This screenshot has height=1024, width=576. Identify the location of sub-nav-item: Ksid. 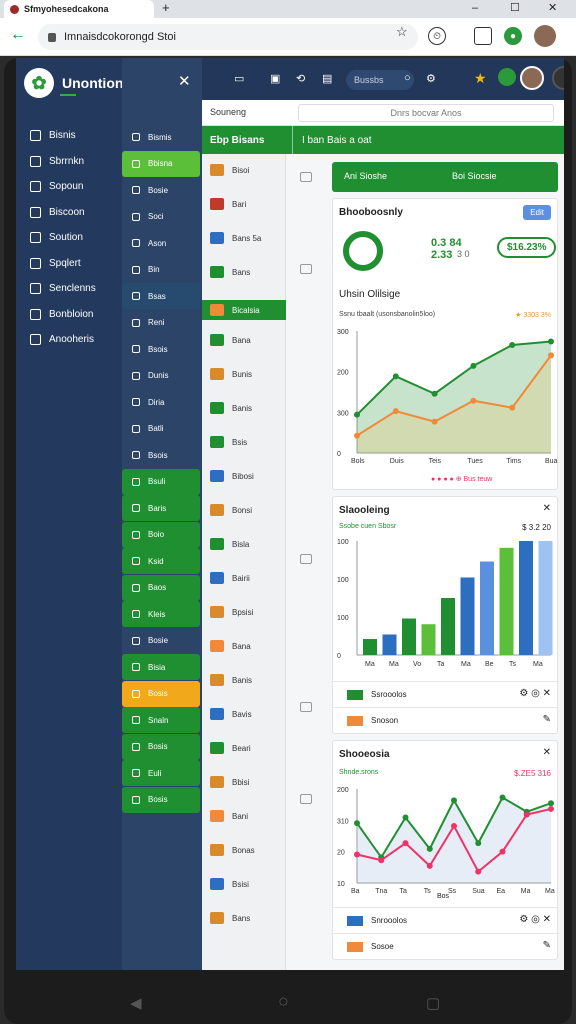
(161, 561).